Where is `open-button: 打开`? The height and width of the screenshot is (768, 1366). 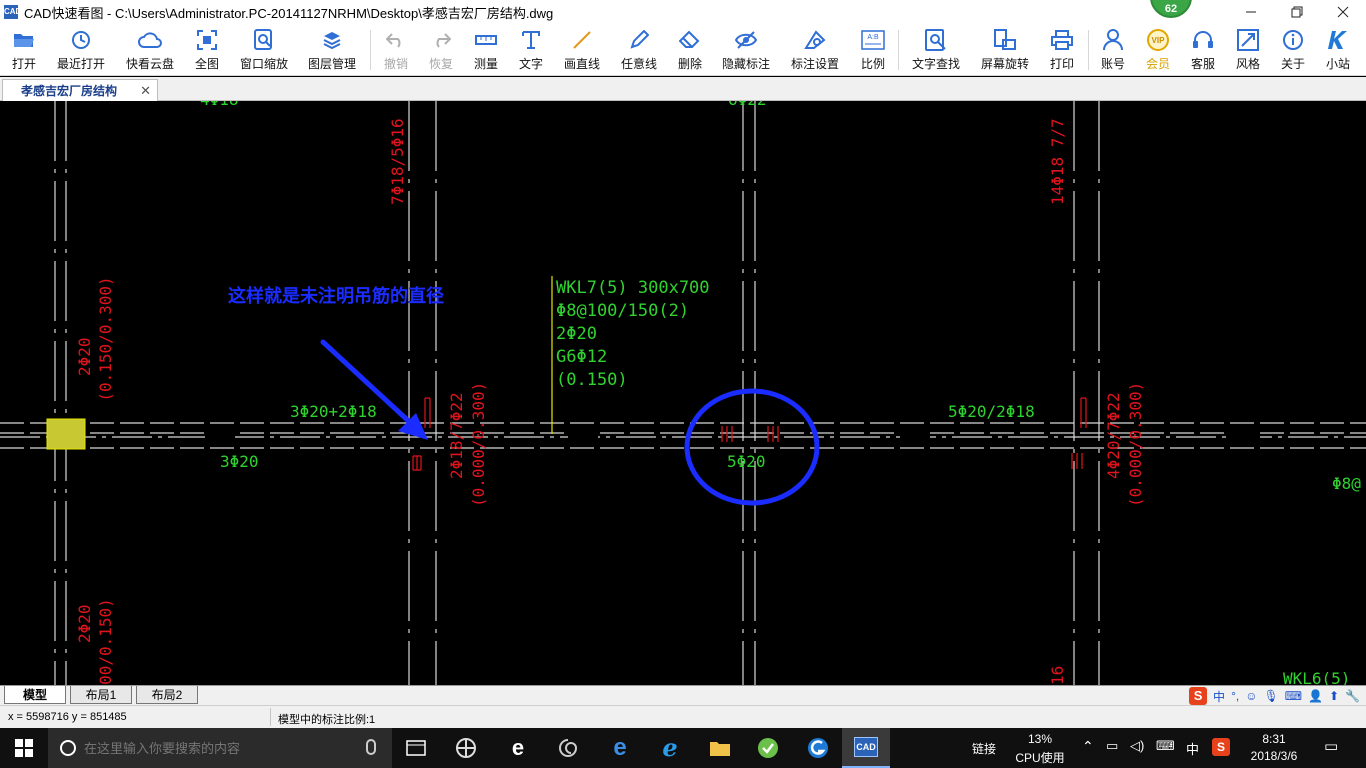
open-button: 打开 is located at coordinates (24, 50).